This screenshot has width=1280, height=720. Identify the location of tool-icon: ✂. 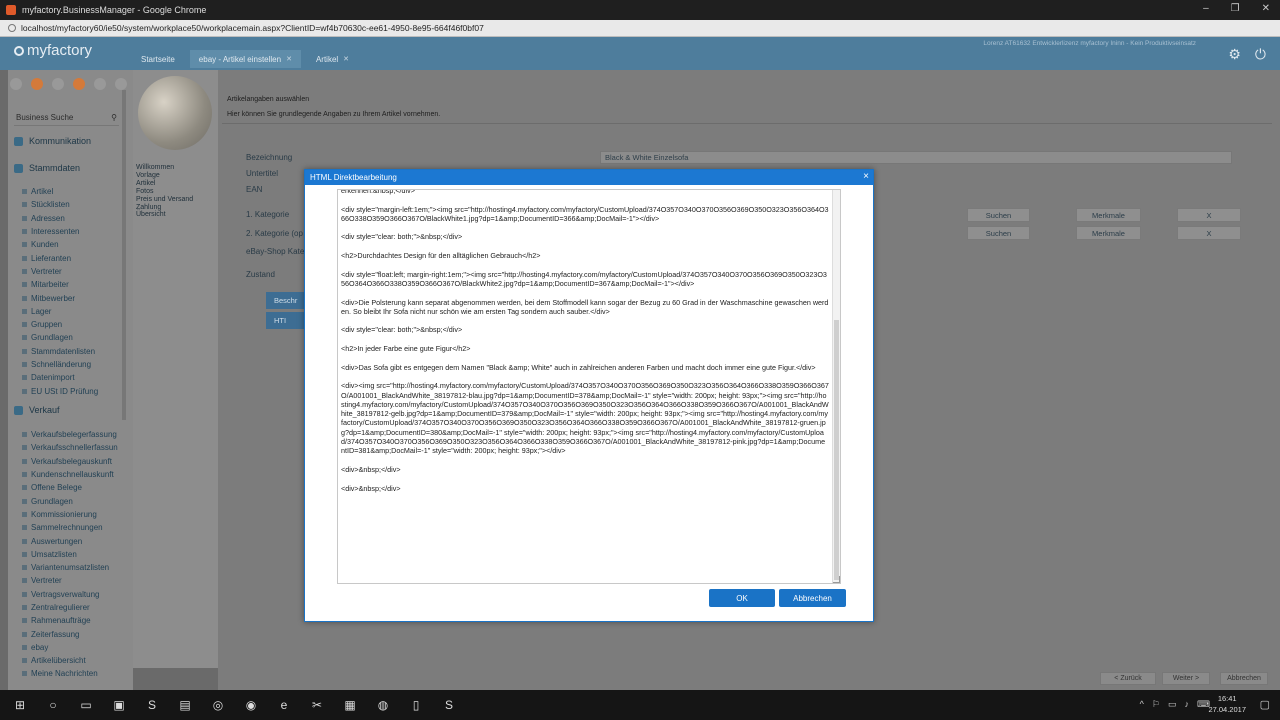
(317, 705).